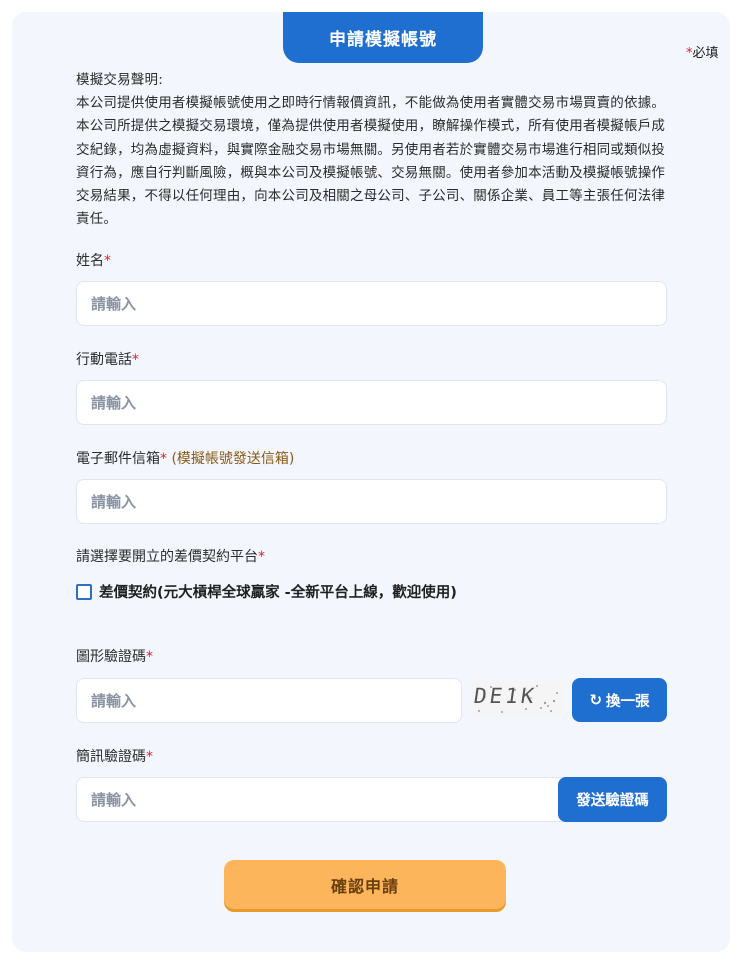  I want to click on sms-code-input, so click(326, 799).